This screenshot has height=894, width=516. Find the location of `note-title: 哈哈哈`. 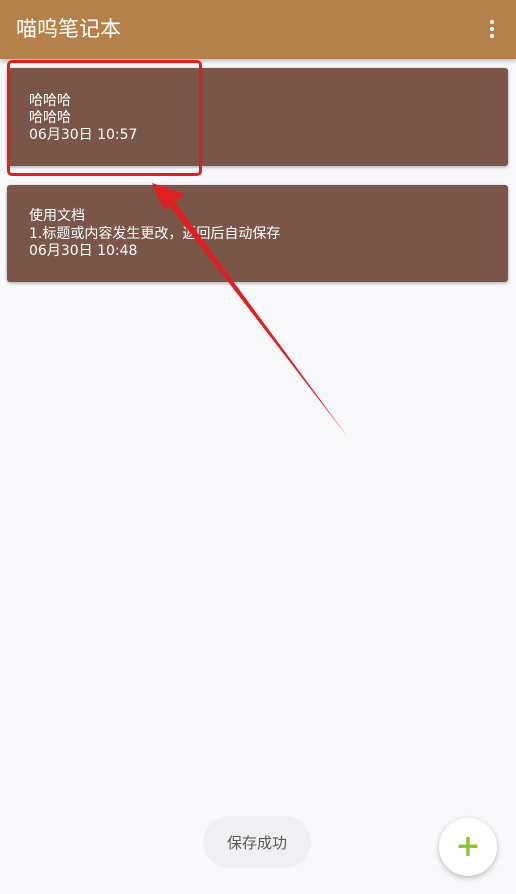

note-title: 哈哈哈 is located at coordinates (50, 101).